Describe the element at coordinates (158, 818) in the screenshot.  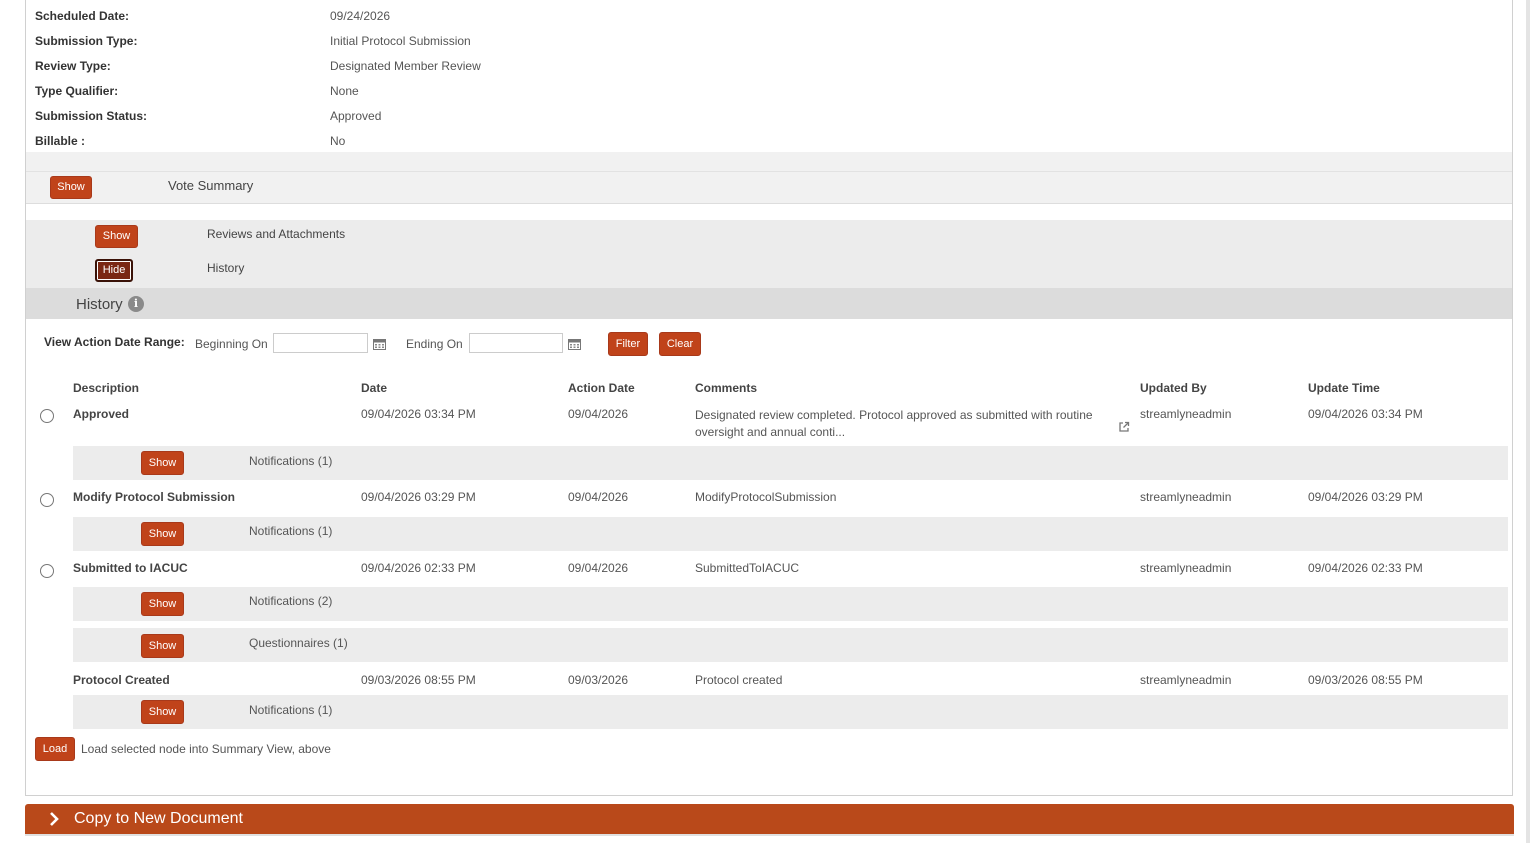
I see `copy-to-new-document-label: Copy to New Document` at that location.